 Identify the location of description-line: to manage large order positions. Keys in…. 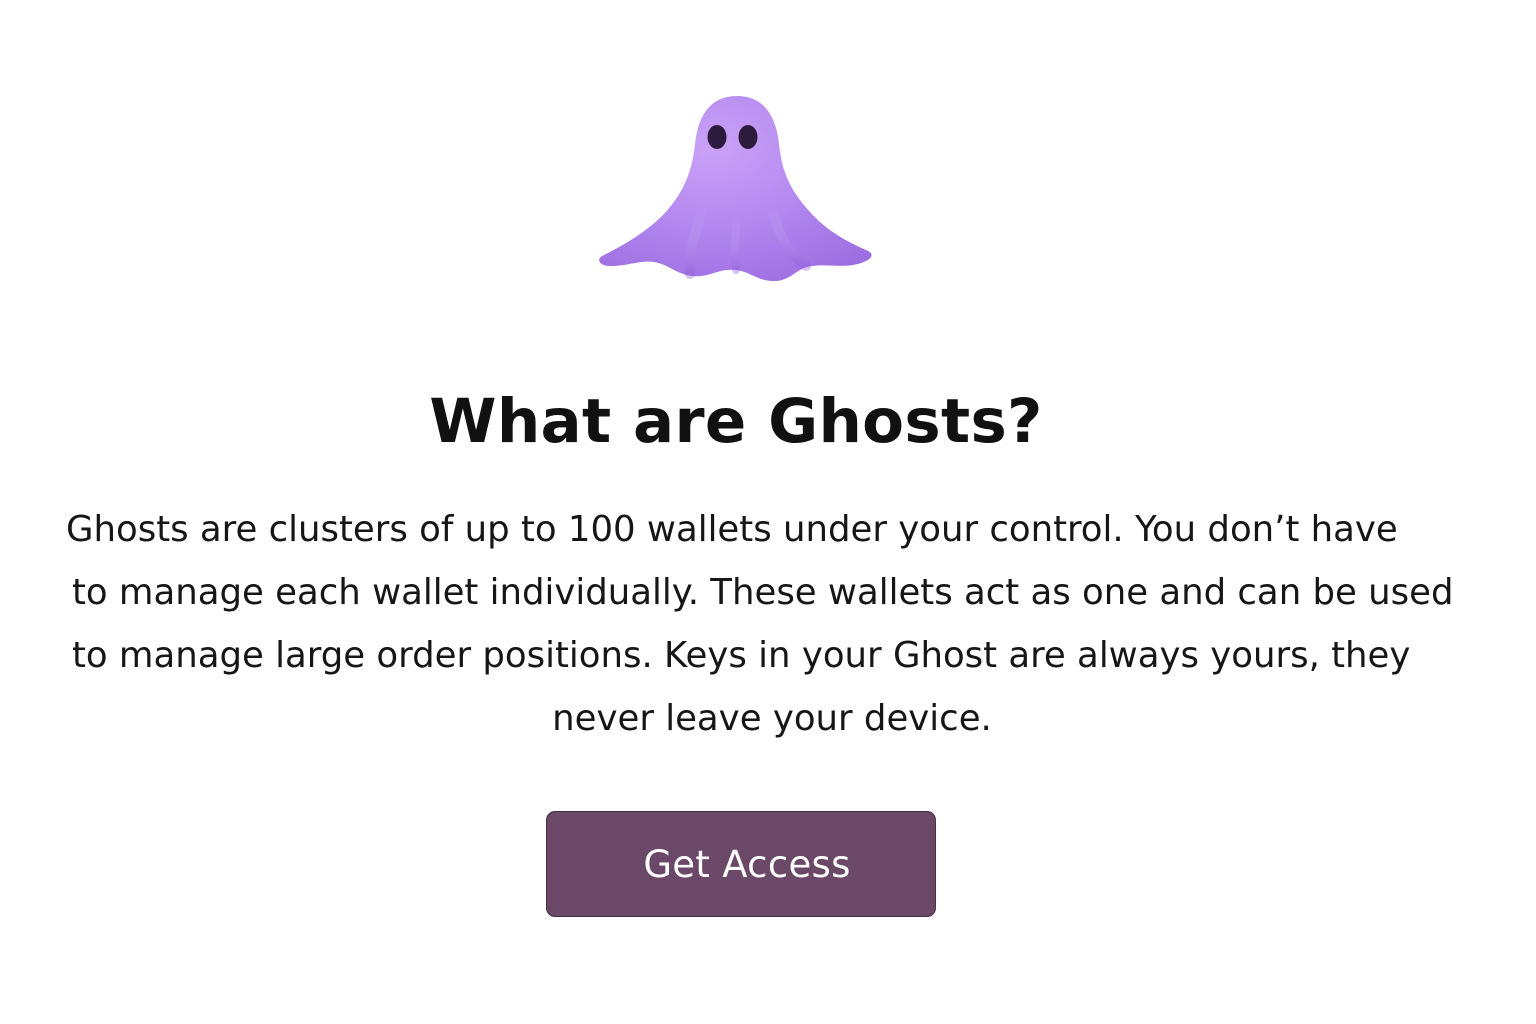
(741, 655).